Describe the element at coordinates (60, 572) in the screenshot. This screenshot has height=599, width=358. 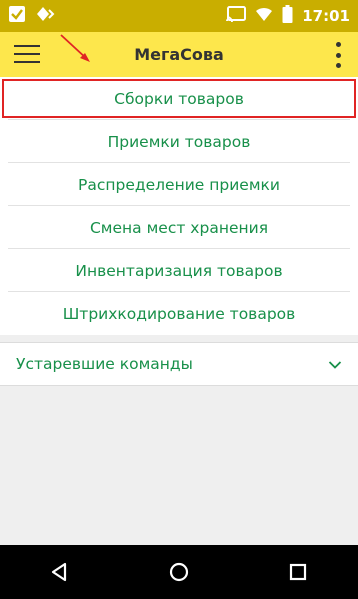
I see `back-icon` at that location.